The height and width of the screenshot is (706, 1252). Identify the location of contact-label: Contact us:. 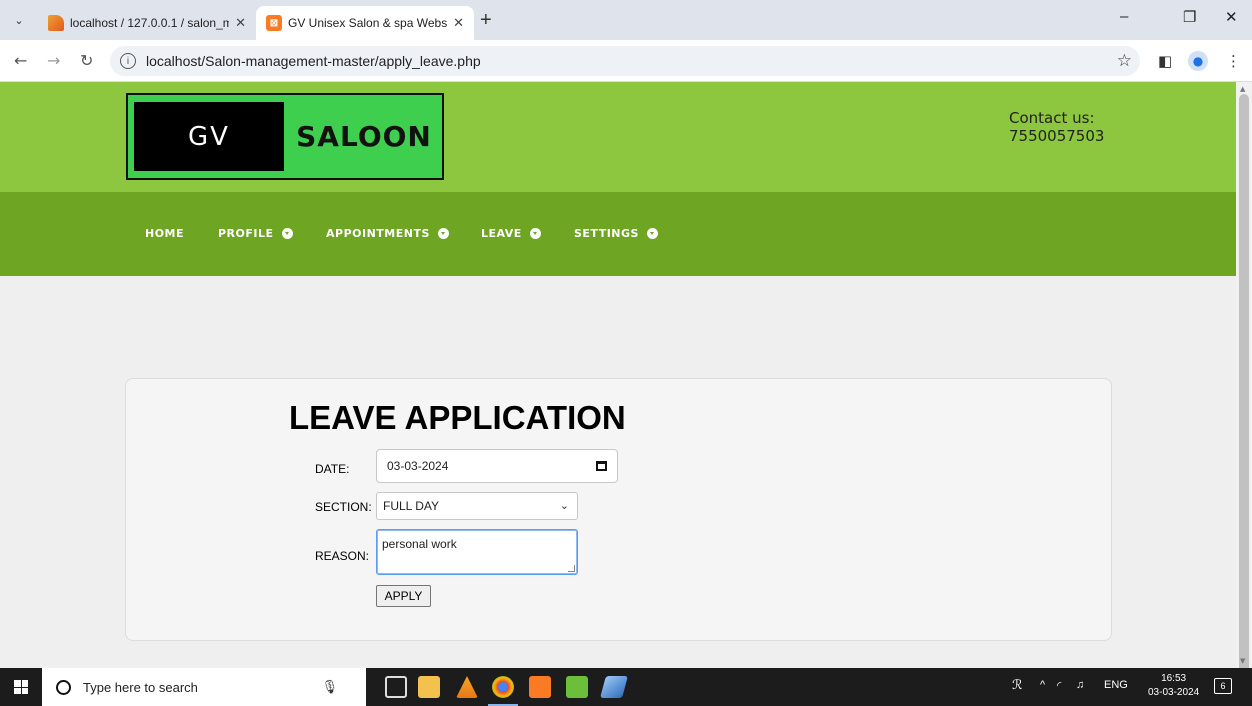
(1052, 118).